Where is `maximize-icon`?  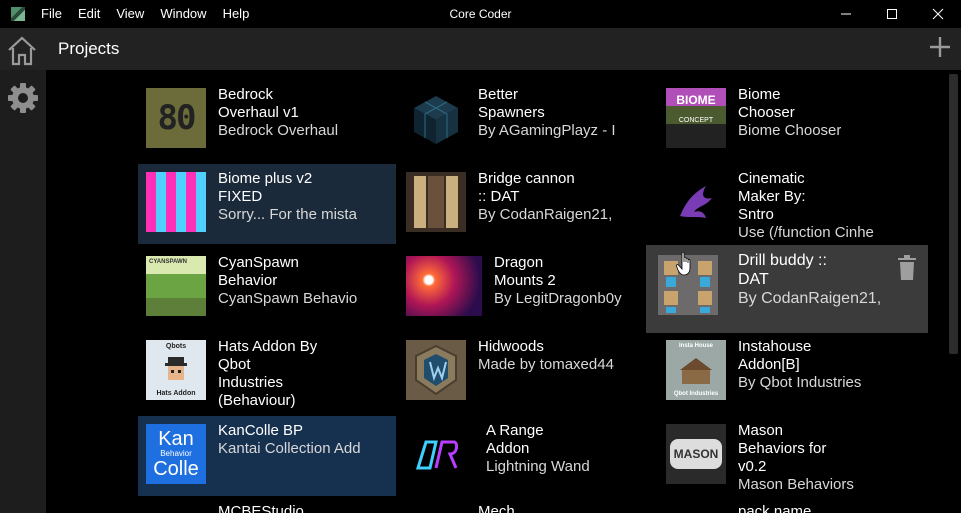
maximize-icon is located at coordinates (892, 14).